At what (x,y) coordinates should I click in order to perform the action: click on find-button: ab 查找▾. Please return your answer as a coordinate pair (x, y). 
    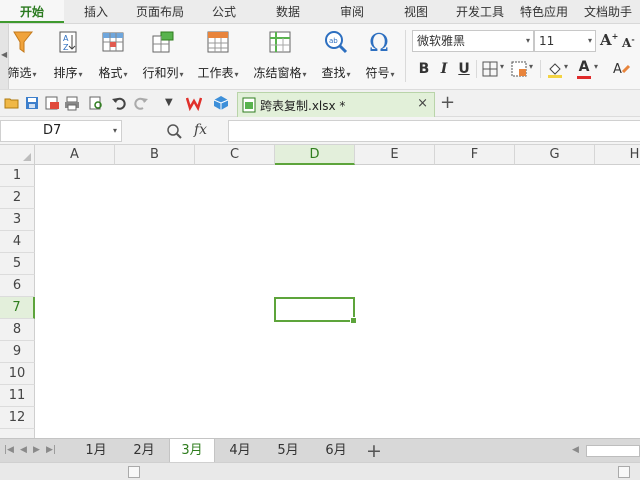
    Looking at the image, I should click on (336, 56).